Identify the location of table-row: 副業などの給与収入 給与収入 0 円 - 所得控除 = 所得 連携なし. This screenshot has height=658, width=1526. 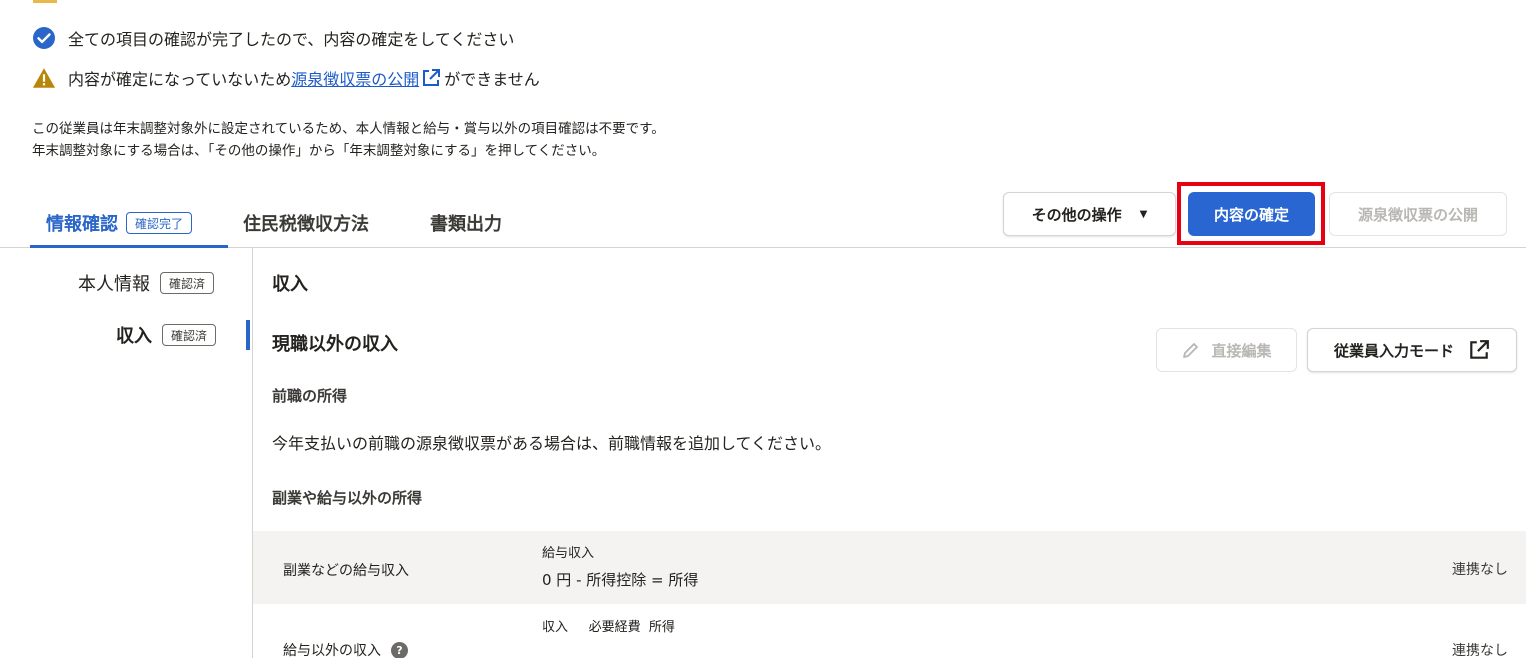
(889, 567).